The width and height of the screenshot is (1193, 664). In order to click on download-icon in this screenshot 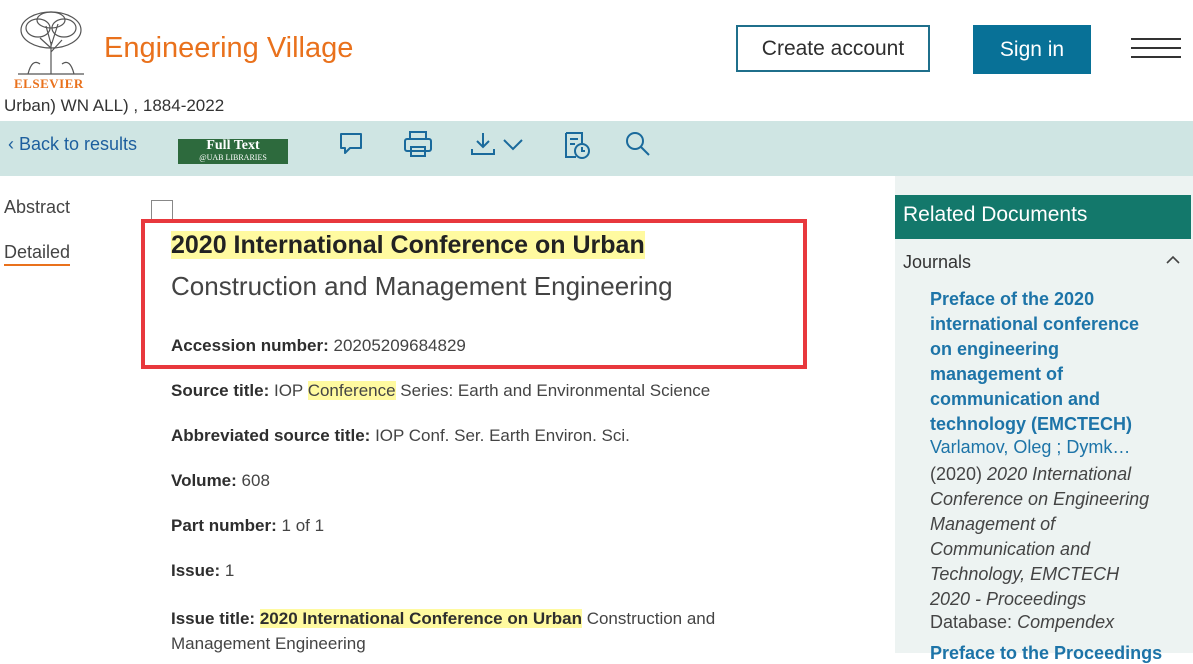, I will do `click(483, 145)`.